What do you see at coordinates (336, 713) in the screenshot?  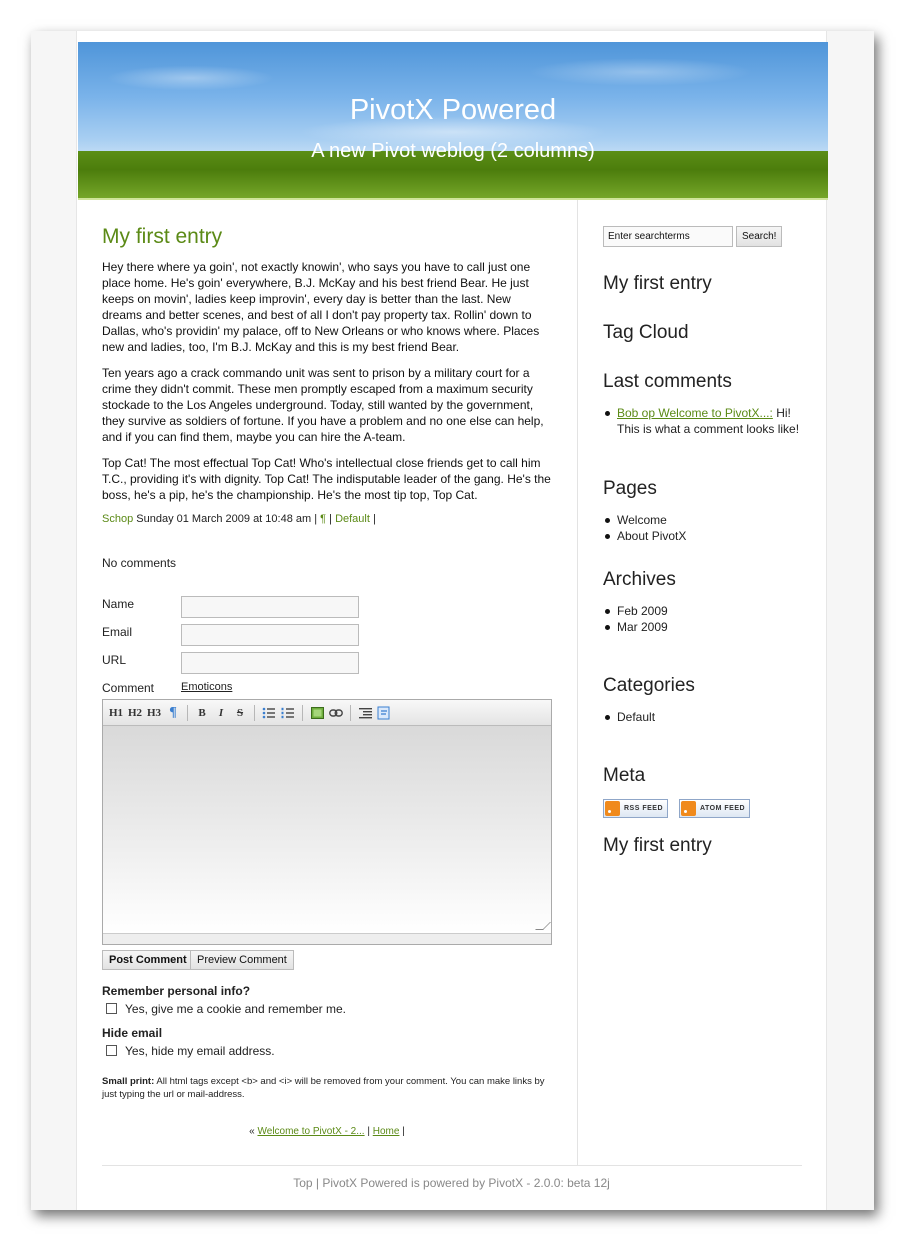 I see `link-icon` at bounding box center [336, 713].